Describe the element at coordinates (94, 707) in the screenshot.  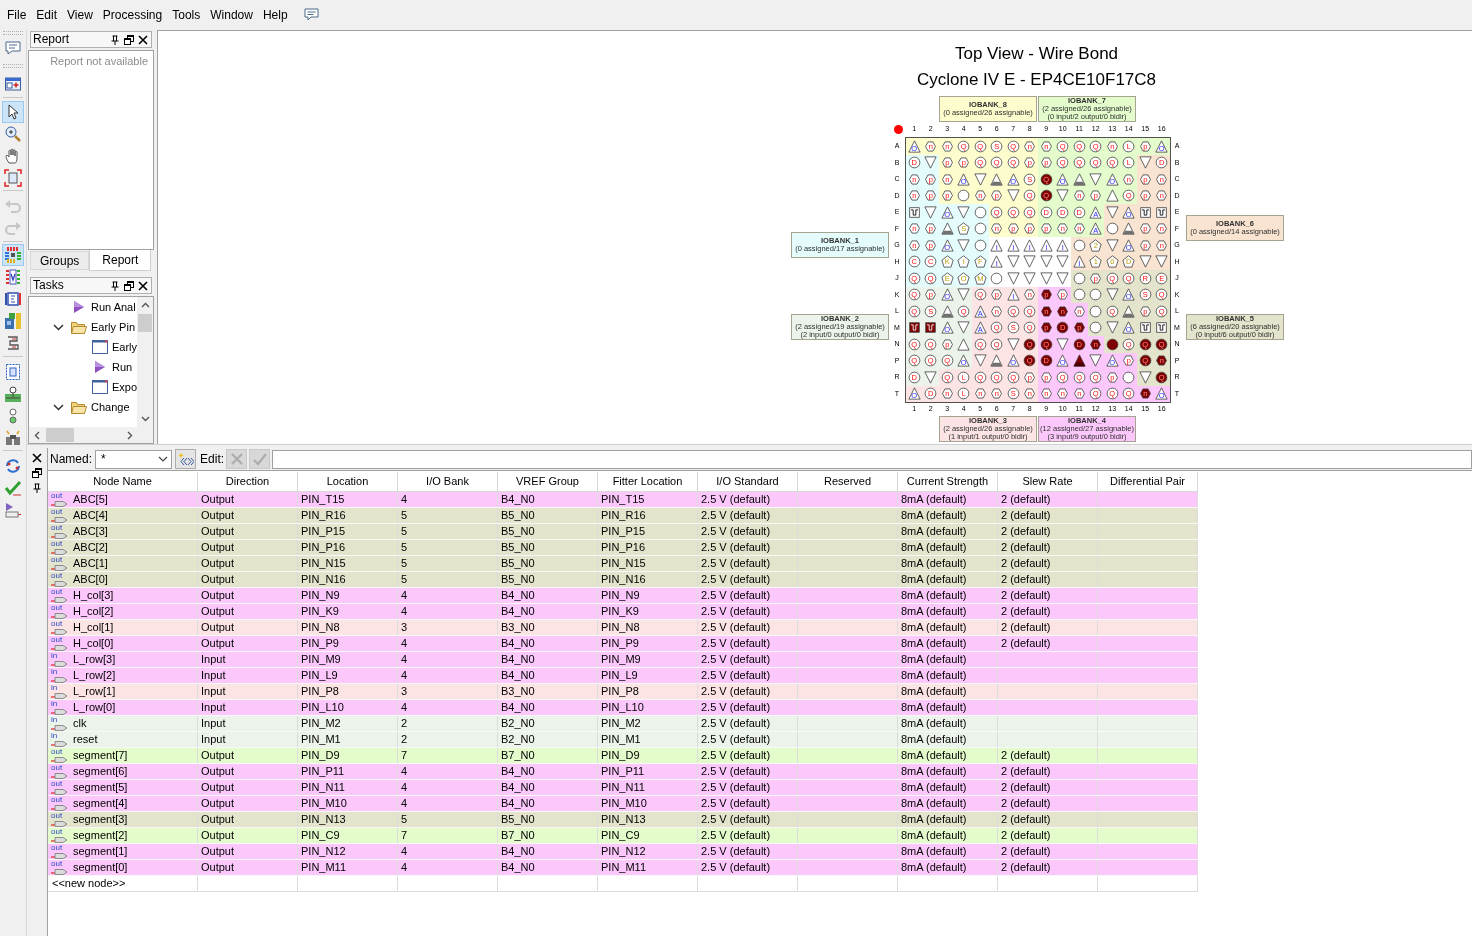
I see `table-cell: L_row[0]` at that location.